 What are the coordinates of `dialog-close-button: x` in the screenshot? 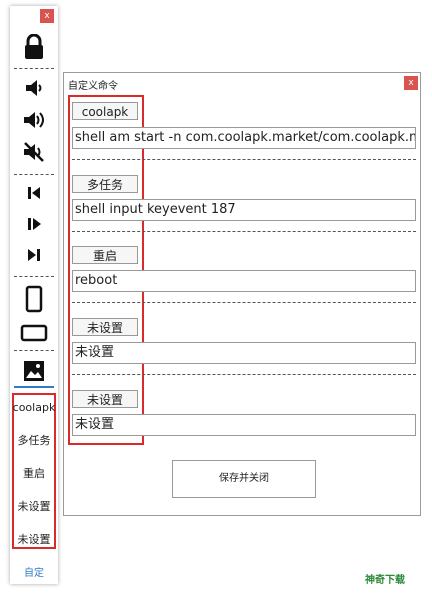 It's located at (411, 83).